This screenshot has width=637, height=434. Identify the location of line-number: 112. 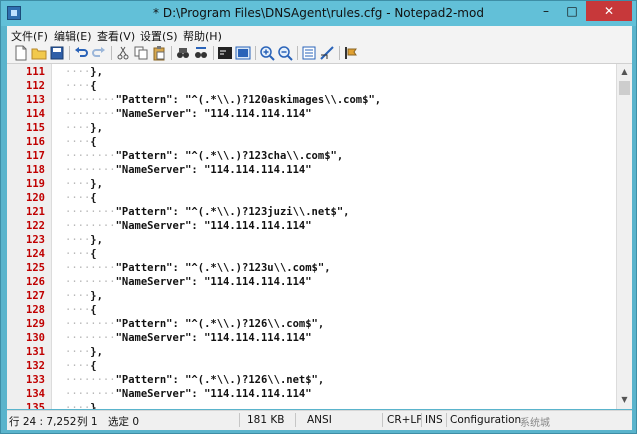
(35, 86).